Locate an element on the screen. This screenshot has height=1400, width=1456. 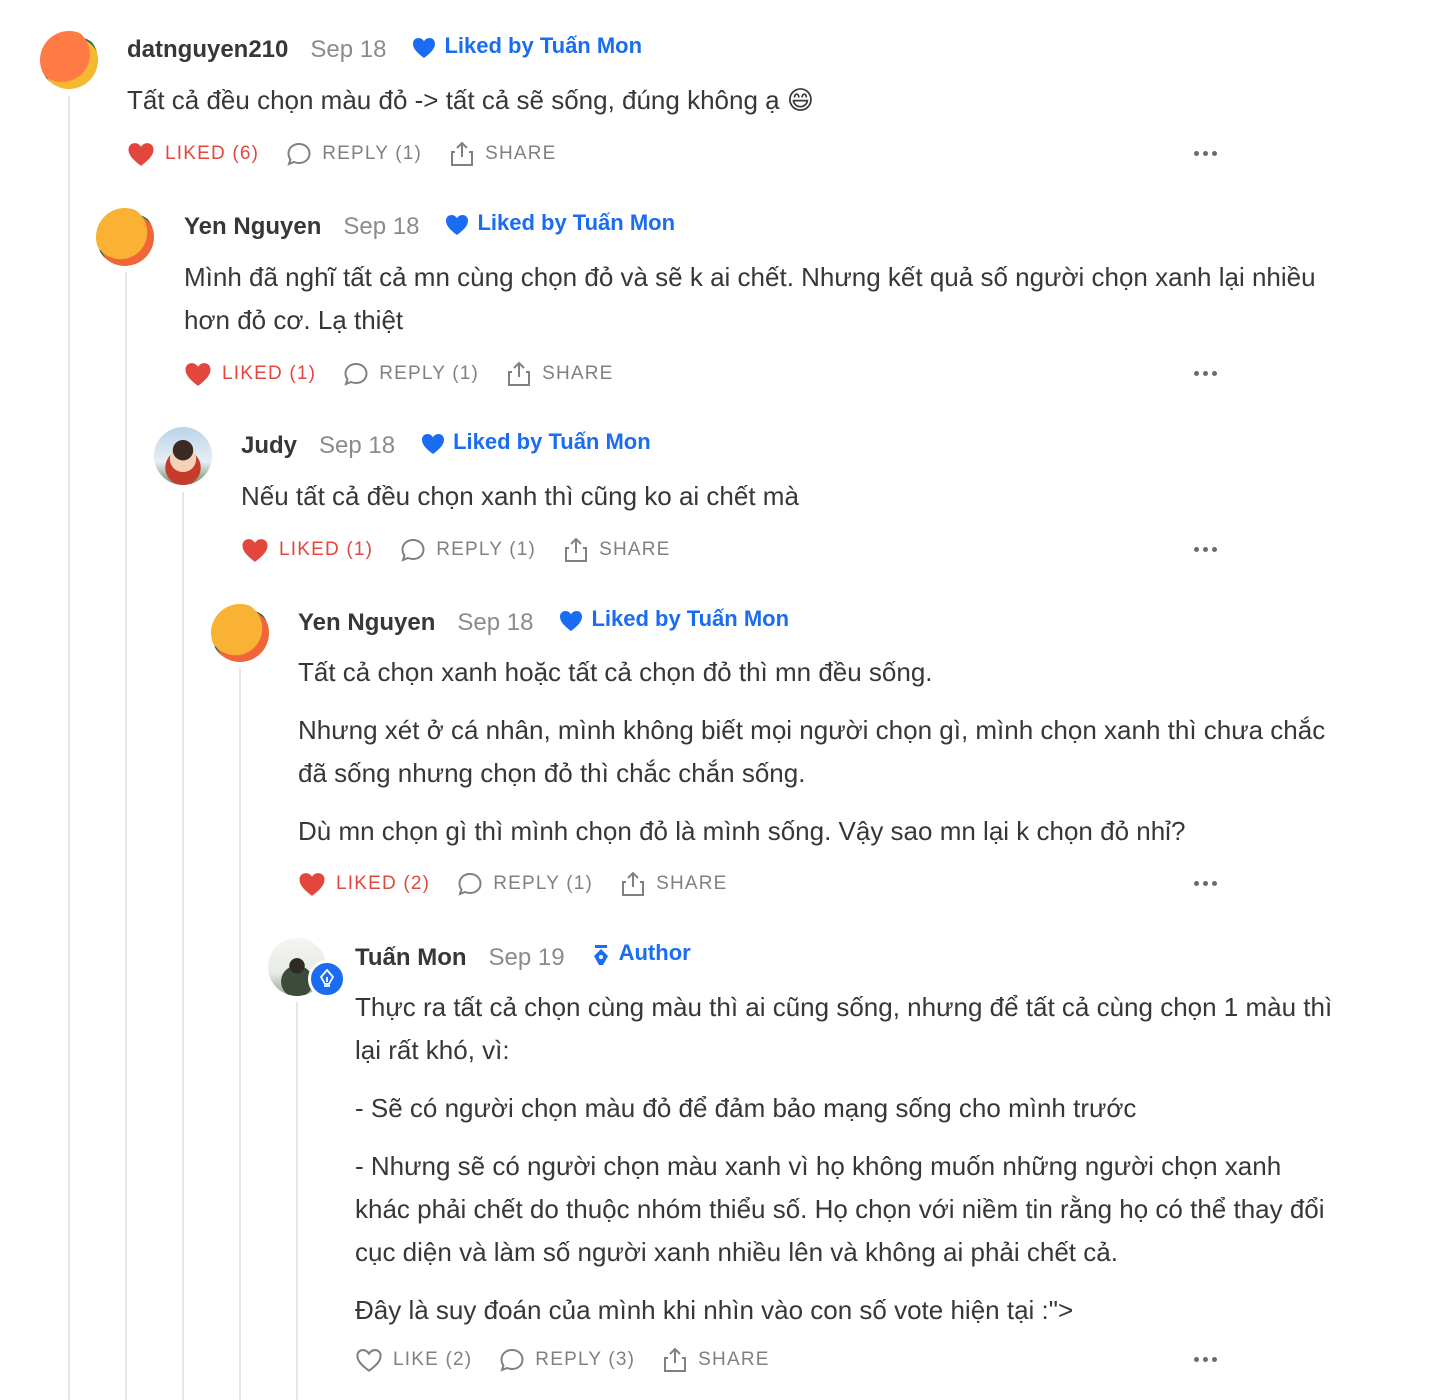
like-button: LIKE (2) is located at coordinates (413, 1360).